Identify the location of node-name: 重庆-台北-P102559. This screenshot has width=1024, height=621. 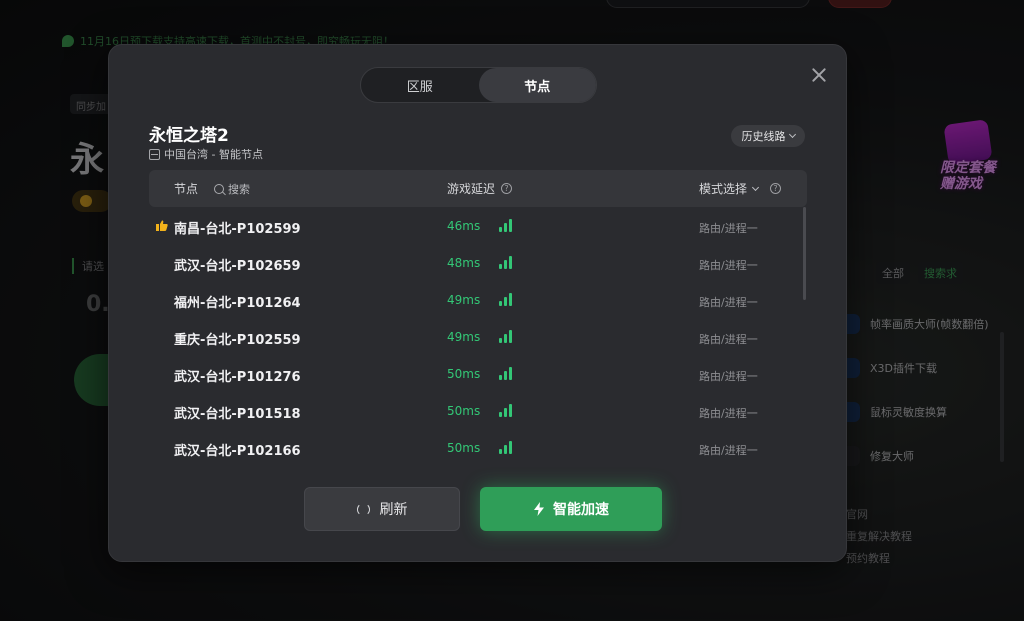
(237, 340).